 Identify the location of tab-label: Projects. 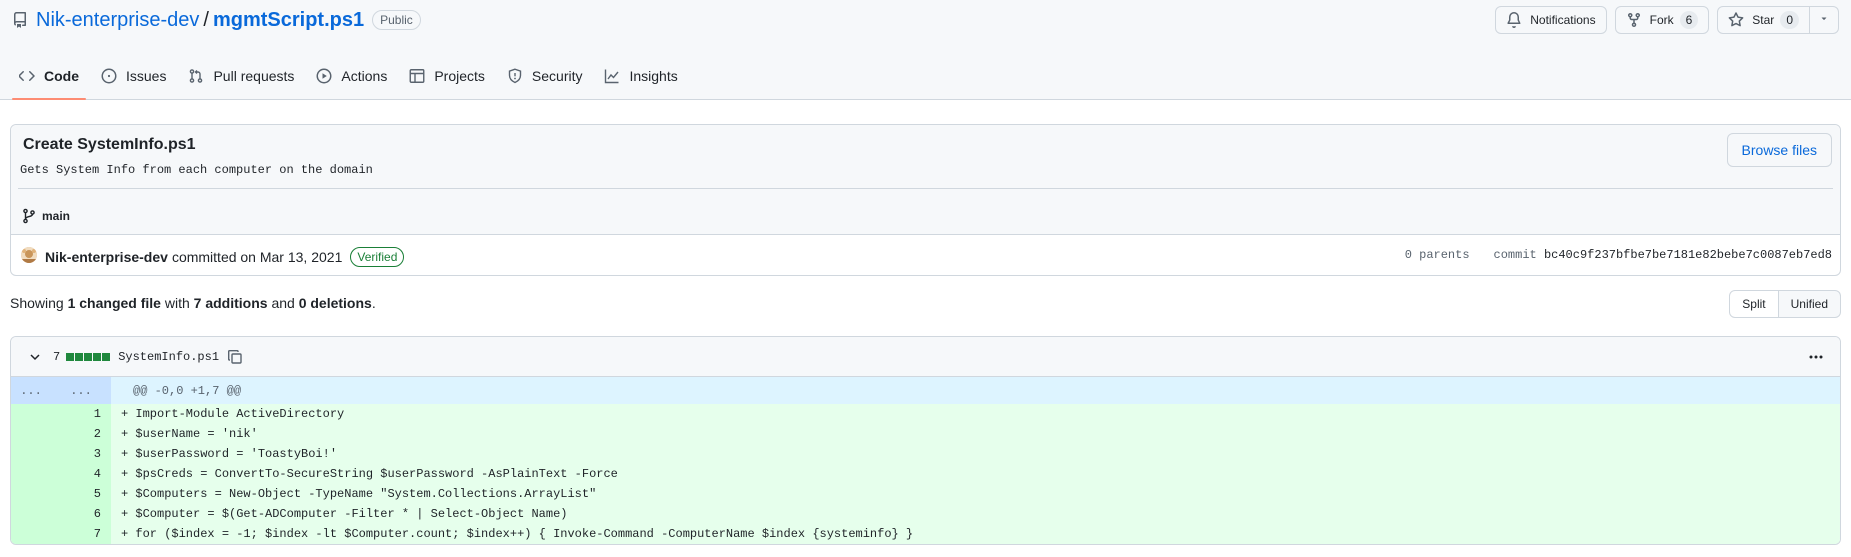
(459, 76).